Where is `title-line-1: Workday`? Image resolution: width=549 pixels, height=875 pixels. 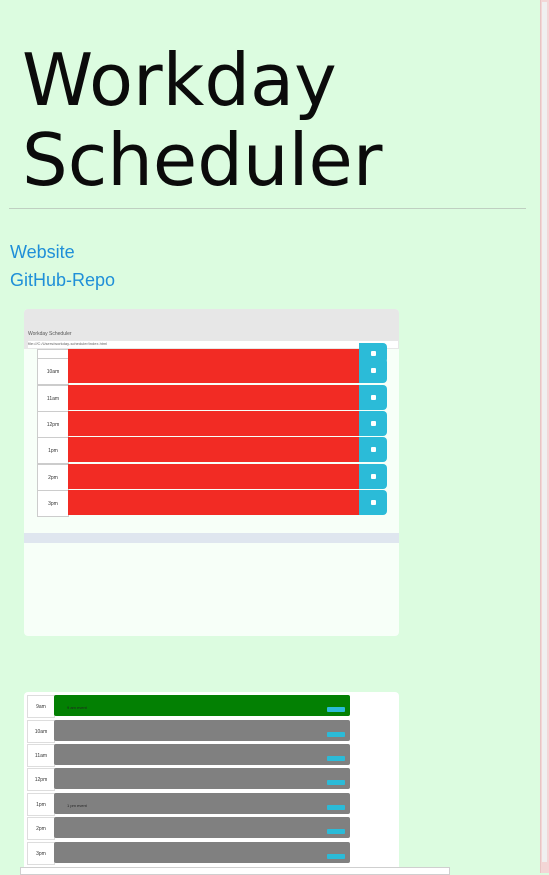 title-line-1: Workday is located at coordinates (179, 80).